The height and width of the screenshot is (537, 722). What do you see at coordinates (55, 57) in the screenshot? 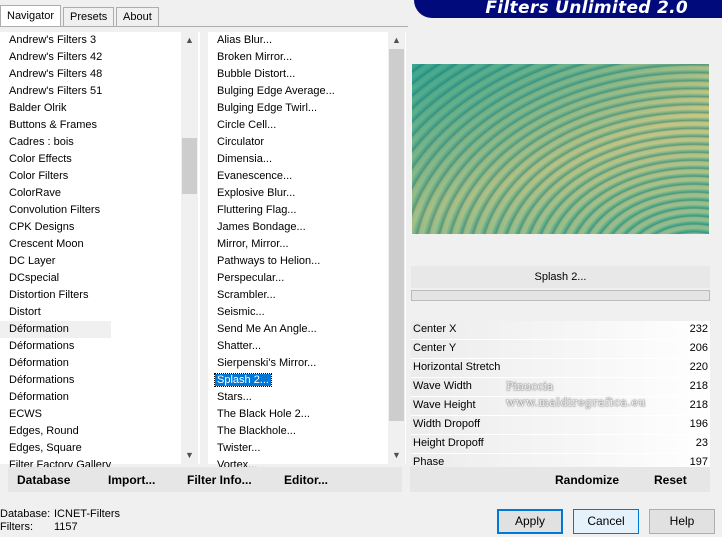
I see `category-item: Andrew's Filters 42` at bounding box center [55, 57].